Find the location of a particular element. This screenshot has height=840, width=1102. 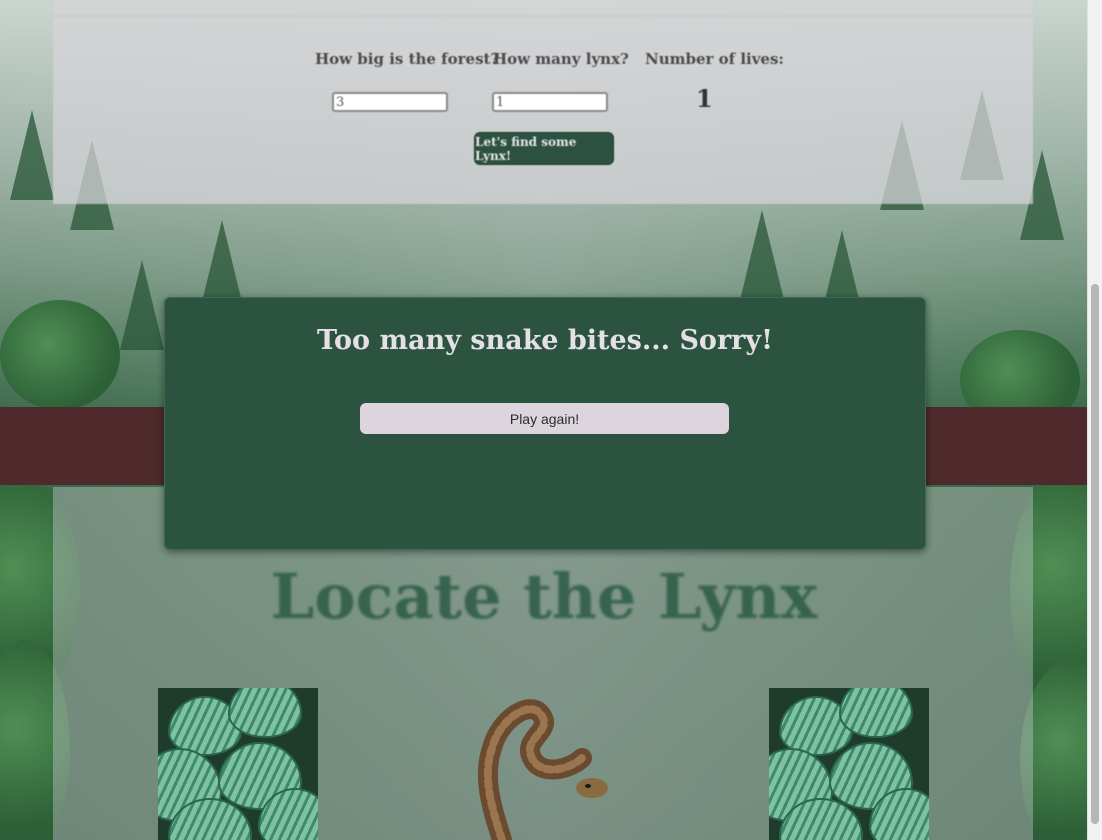

scrollbar-thumb is located at coordinates (1095, 554).